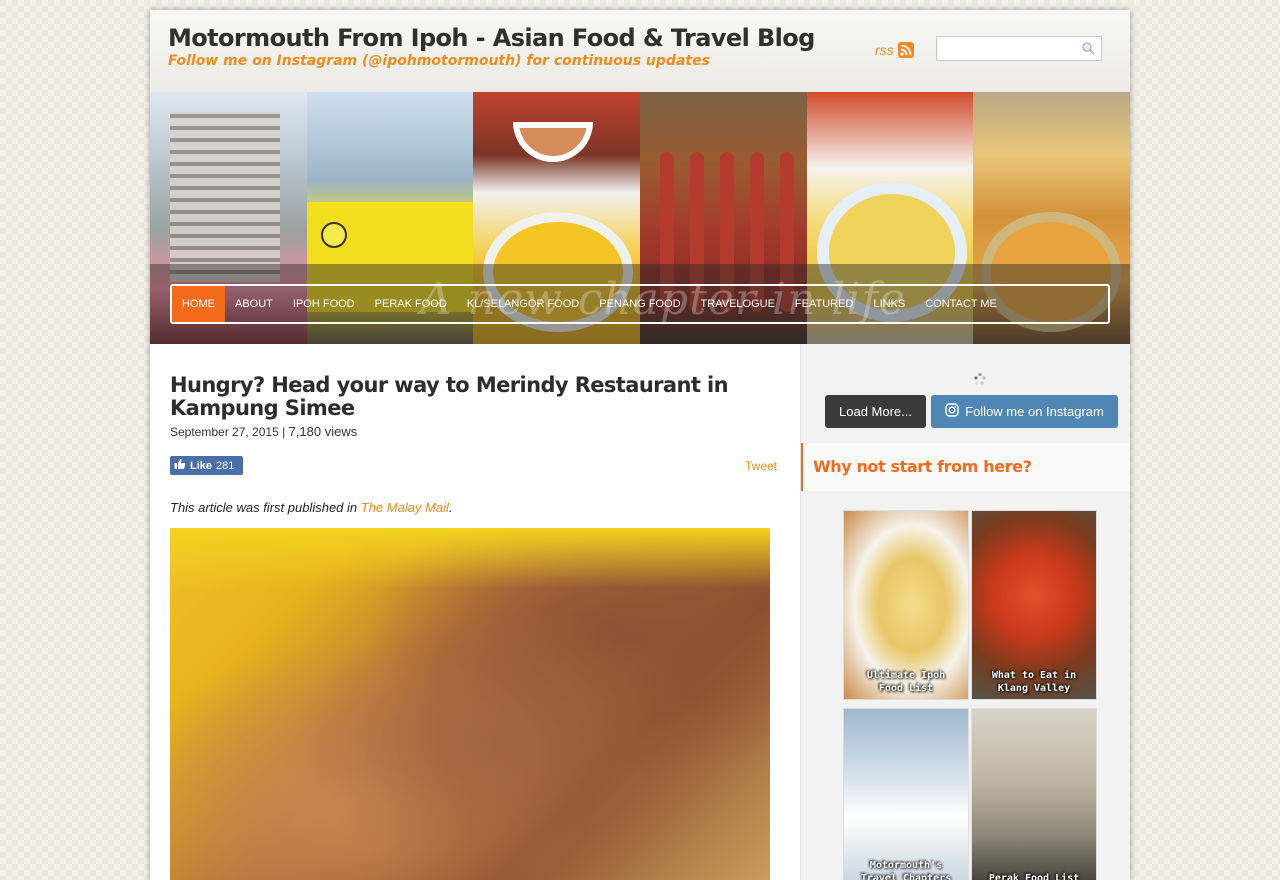 The height and width of the screenshot is (880, 1280). I want to click on nav-item-perak-food: PERAK FOOD, so click(411, 304).